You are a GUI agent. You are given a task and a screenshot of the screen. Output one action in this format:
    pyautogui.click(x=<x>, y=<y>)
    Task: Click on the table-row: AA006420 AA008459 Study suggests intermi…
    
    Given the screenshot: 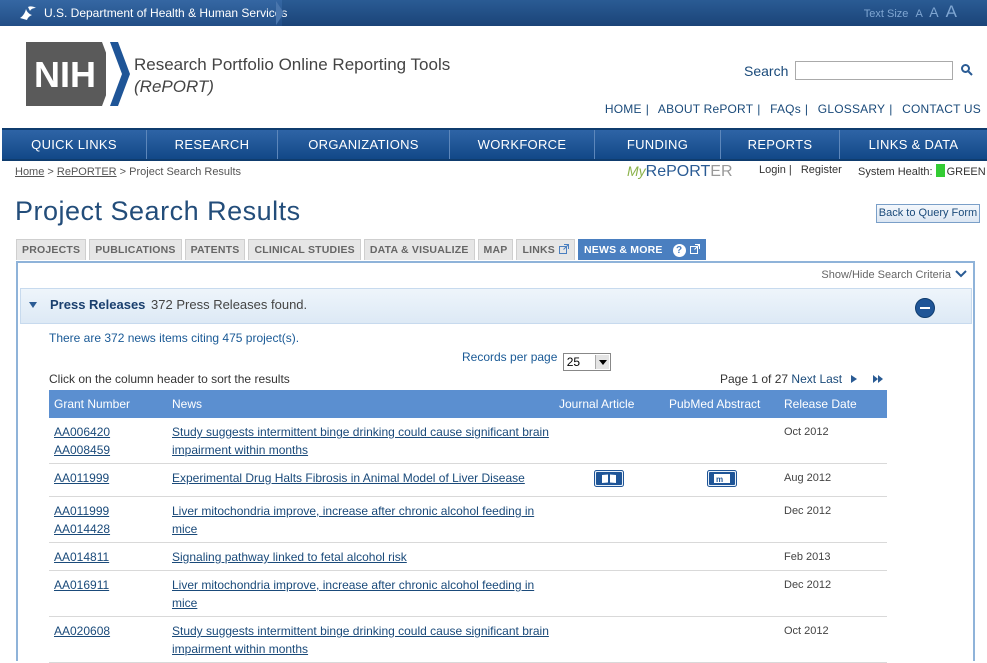 What is the action you would take?
    pyautogui.click(x=468, y=441)
    